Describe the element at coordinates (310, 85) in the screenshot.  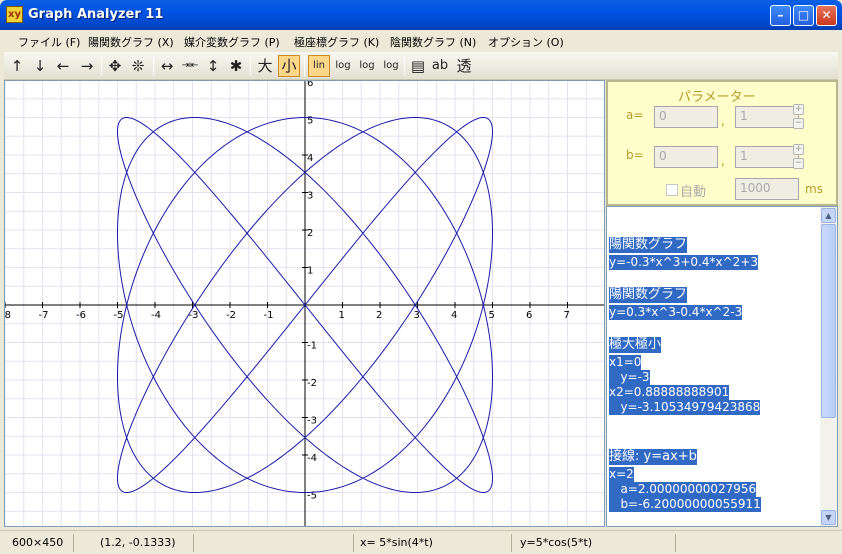
I see `y-tick-label: 6` at that location.